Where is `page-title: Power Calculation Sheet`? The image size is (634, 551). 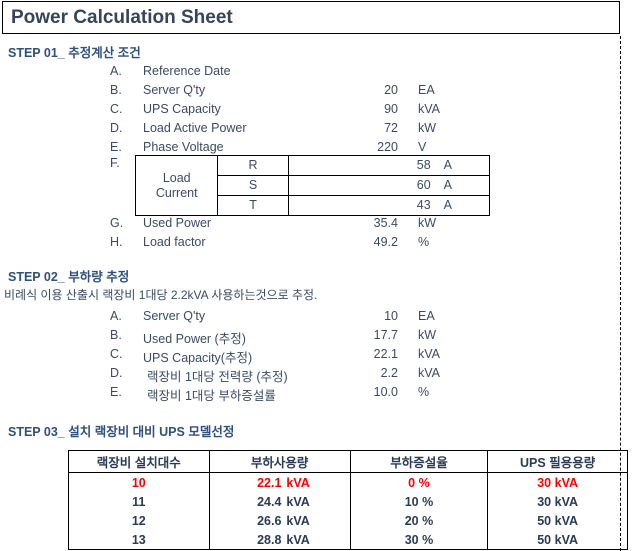
page-title: Power Calculation Sheet is located at coordinates (122, 17).